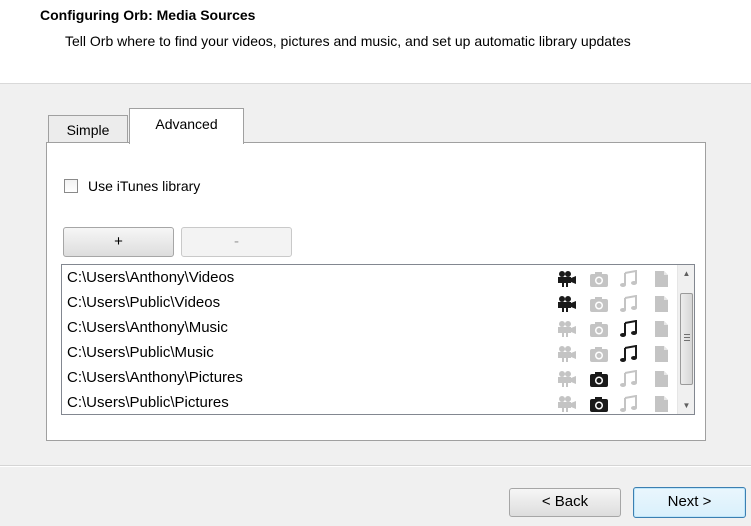 The image size is (751, 526). I want to click on tab-advanced: Advanced, so click(186, 126).